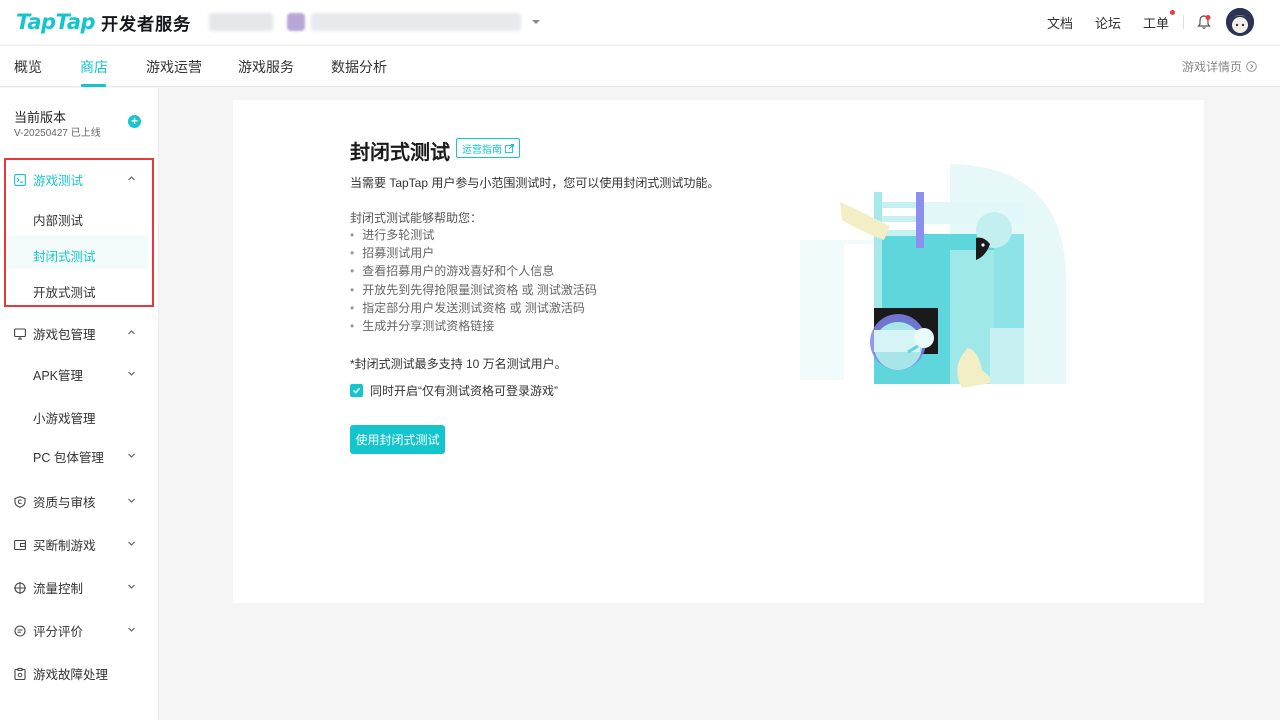  What do you see at coordinates (296, 22) in the screenshot?
I see `game-icon` at bounding box center [296, 22].